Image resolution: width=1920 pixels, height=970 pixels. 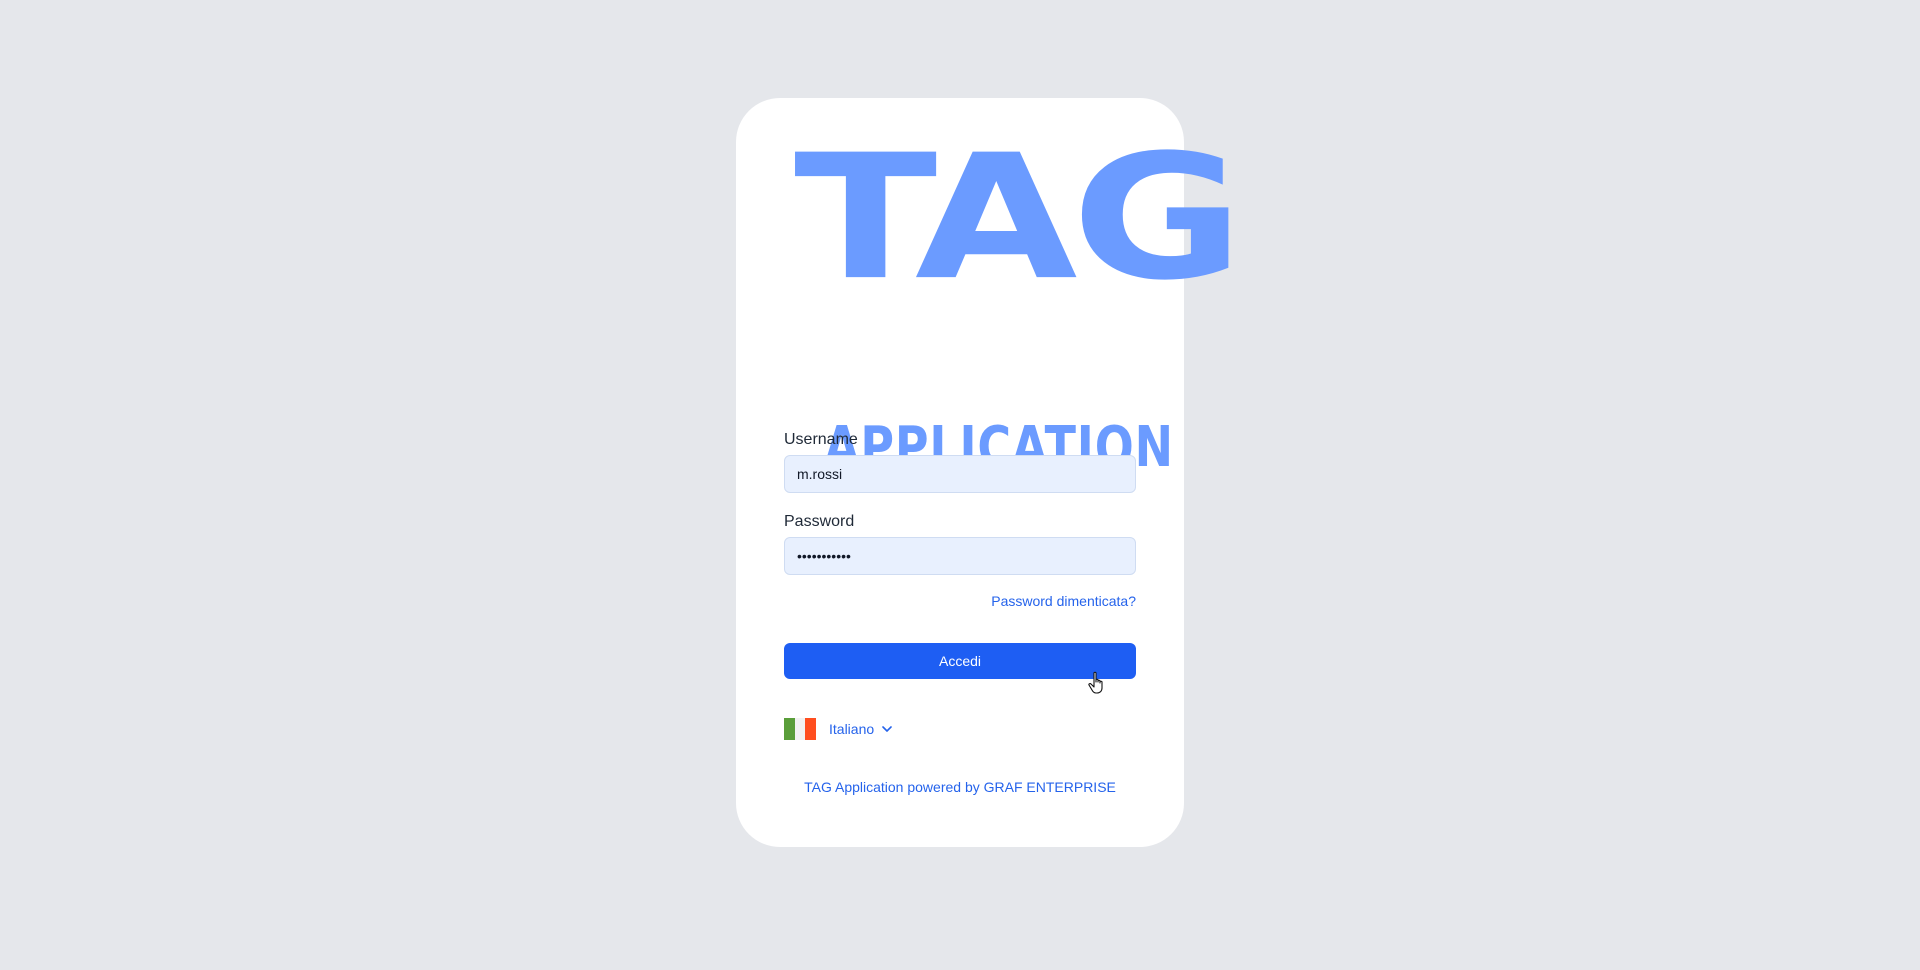 What do you see at coordinates (1063, 601) in the screenshot?
I see `forgot-password-link: Password dimenticata?` at bounding box center [1063, 601].